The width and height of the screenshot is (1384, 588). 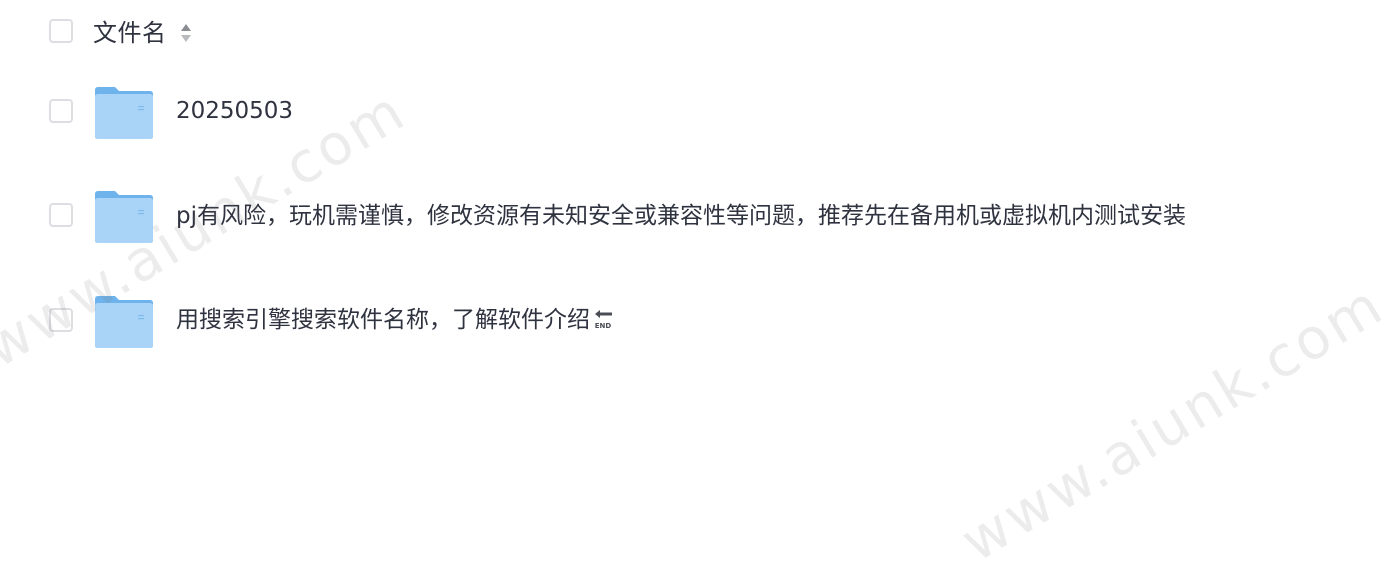 What do you see at coordinates (603, 319) in the screenshot?
I see `end-arrow-icon: END` at bounding box center [603, 319].